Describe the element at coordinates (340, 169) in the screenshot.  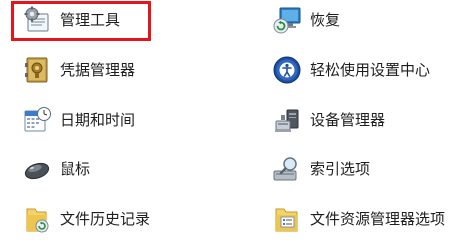
I see `item-label: 索引选项` at that location.